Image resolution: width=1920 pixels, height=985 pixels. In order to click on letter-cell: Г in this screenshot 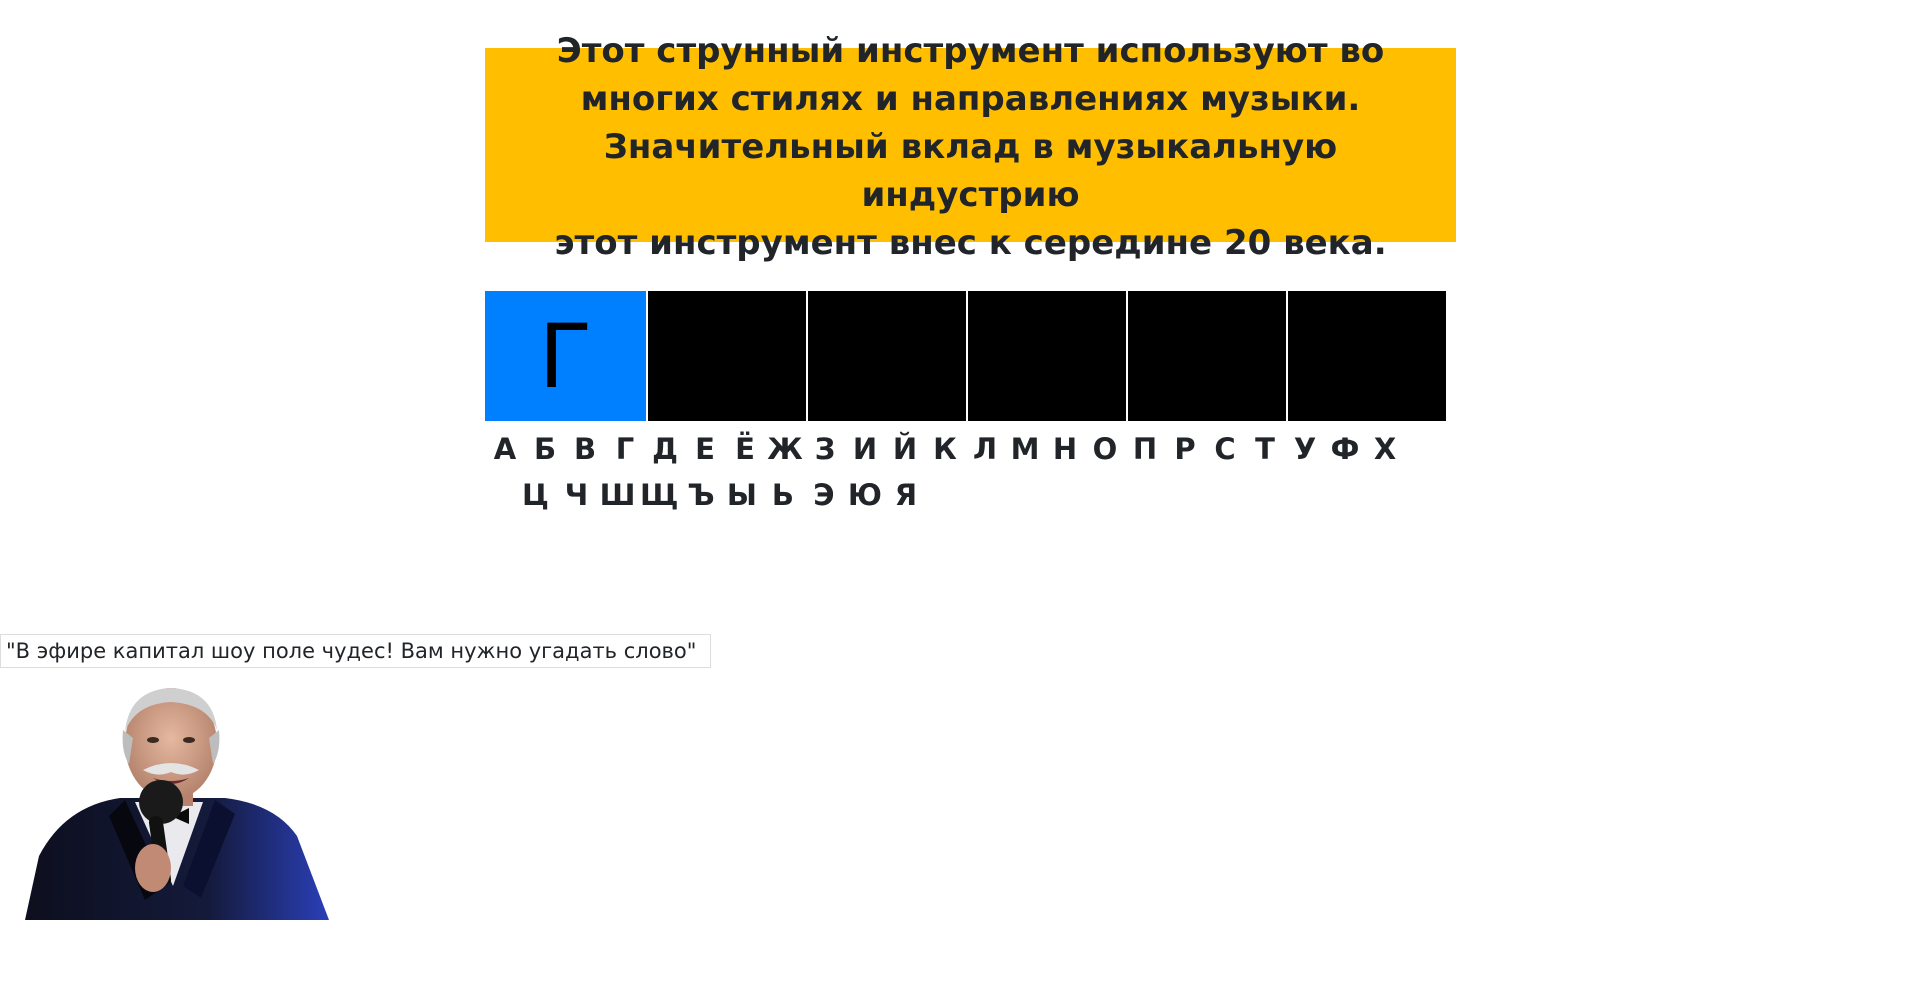, I will do `click(565, 356)`.